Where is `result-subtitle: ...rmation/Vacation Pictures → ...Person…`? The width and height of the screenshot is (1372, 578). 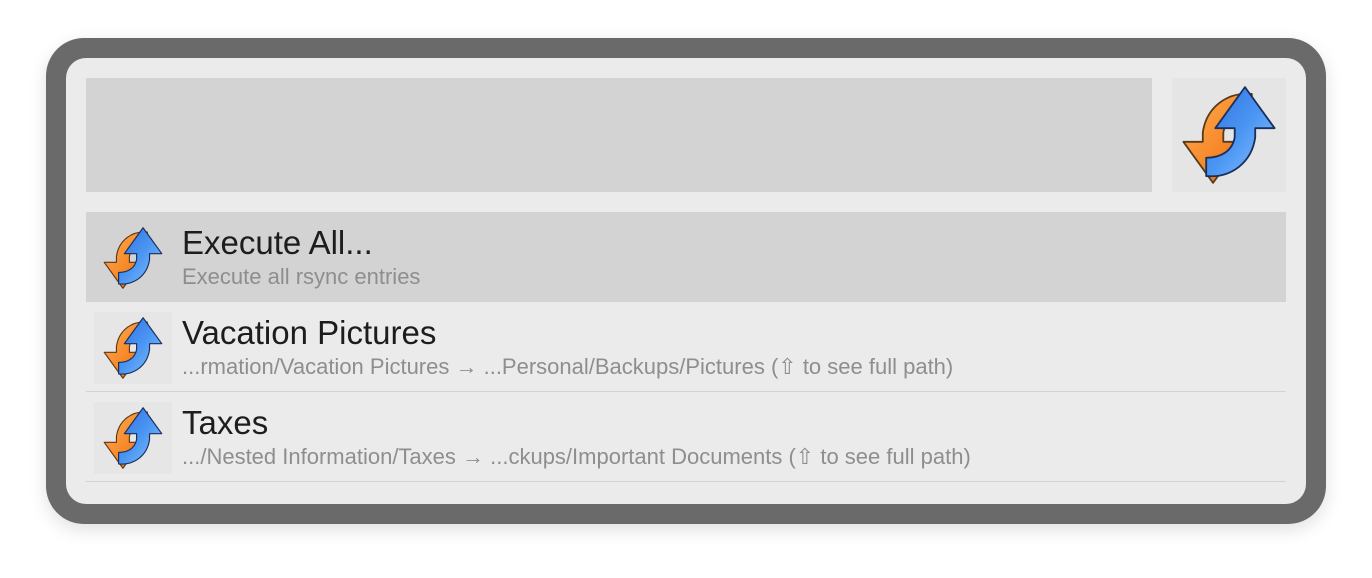 result-subtitle: ...rmation/Vacation Pictures → ...Person… is located at coordinates (568, 366).